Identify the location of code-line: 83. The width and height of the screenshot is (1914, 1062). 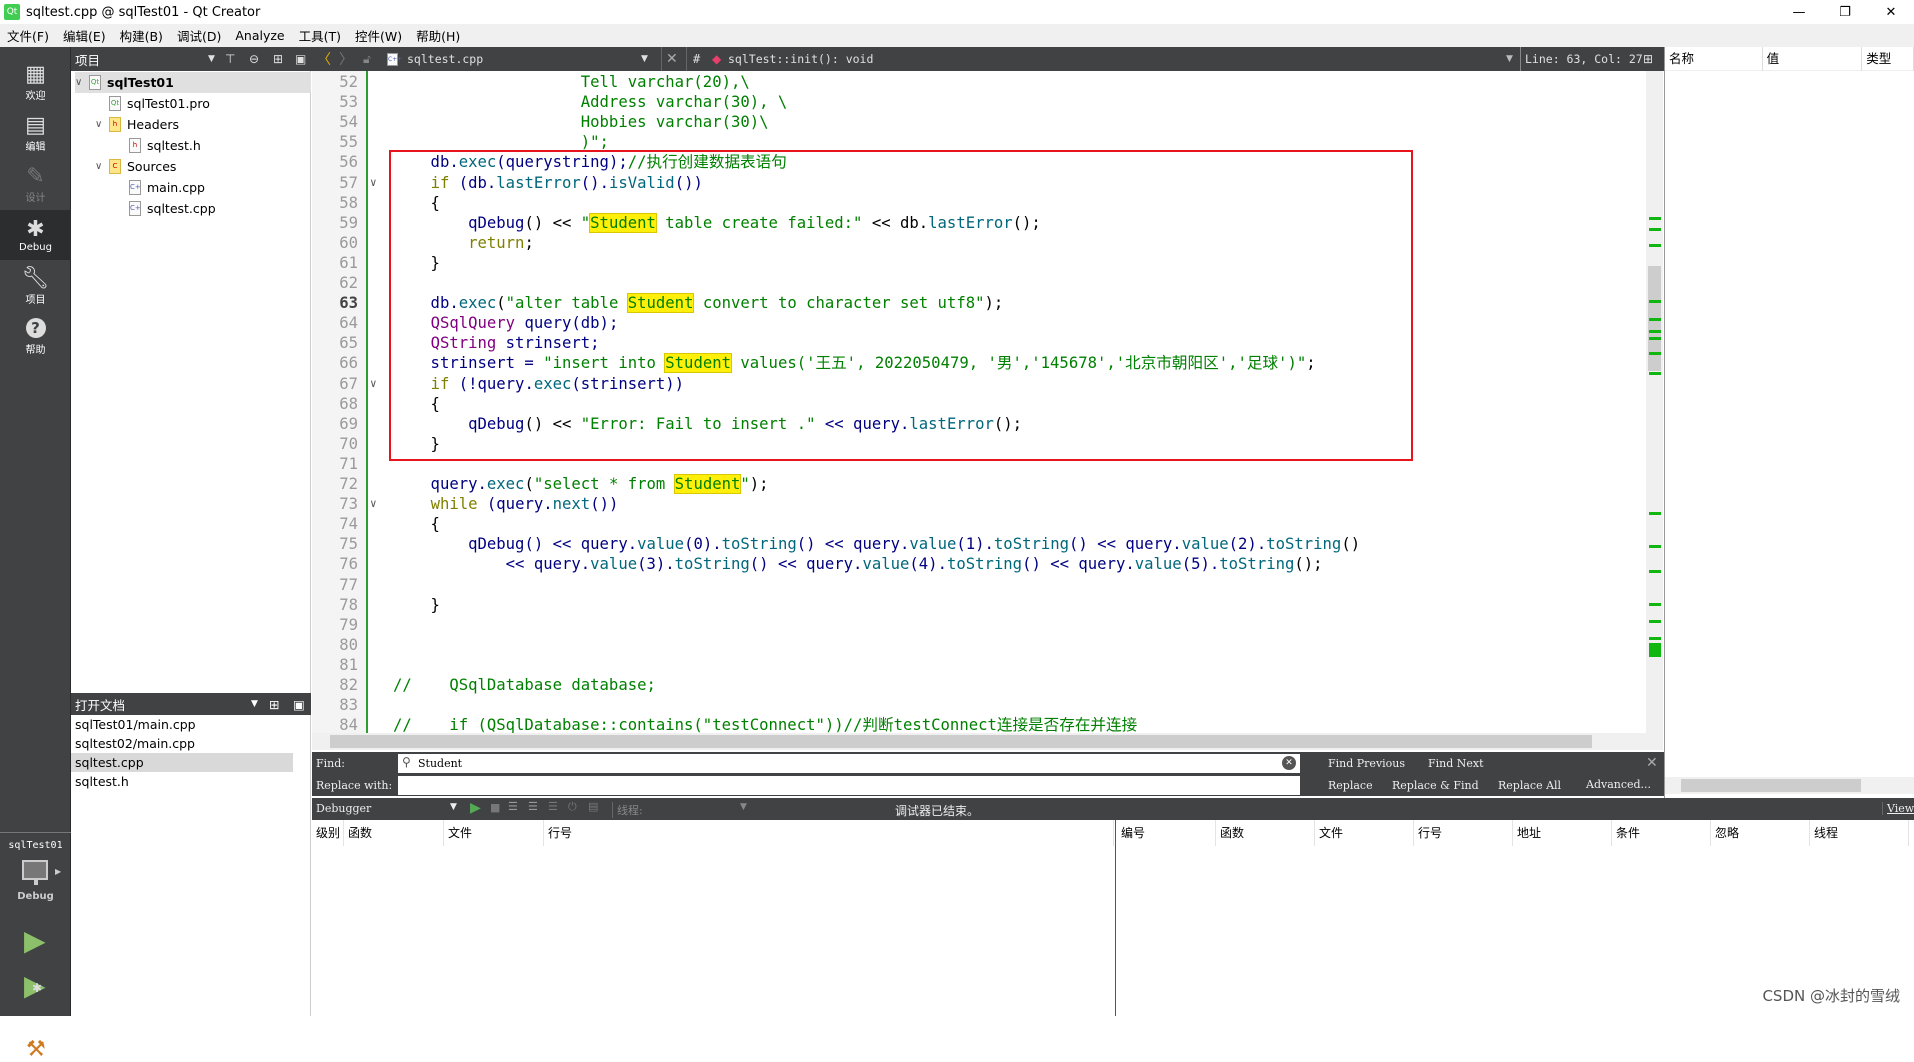
(979, 705).